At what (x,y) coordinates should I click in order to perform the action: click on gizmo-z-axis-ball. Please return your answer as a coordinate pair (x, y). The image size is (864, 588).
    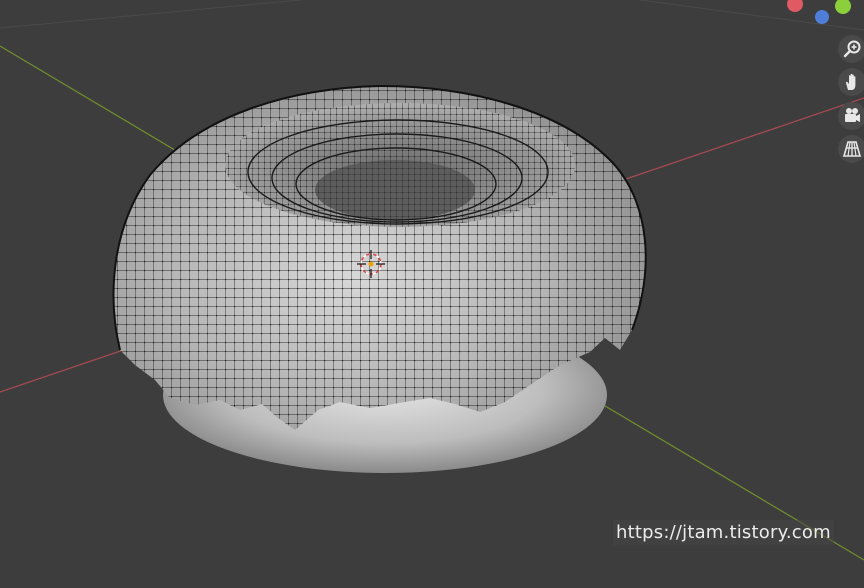
    Looking at the image, I should click on (822, 17).